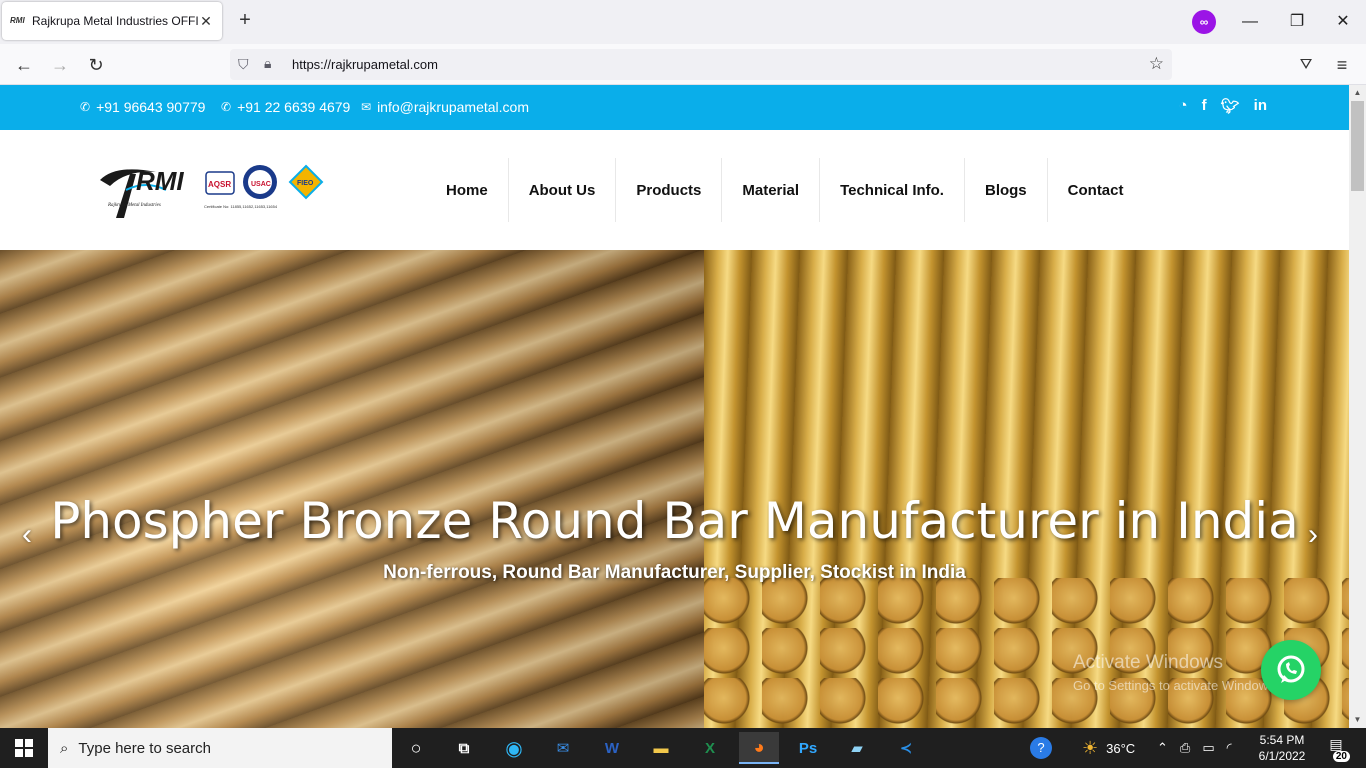  Describe the element at coordinates (514, 748) in the screenshot. I see `edge-icon: ◉` at that location.